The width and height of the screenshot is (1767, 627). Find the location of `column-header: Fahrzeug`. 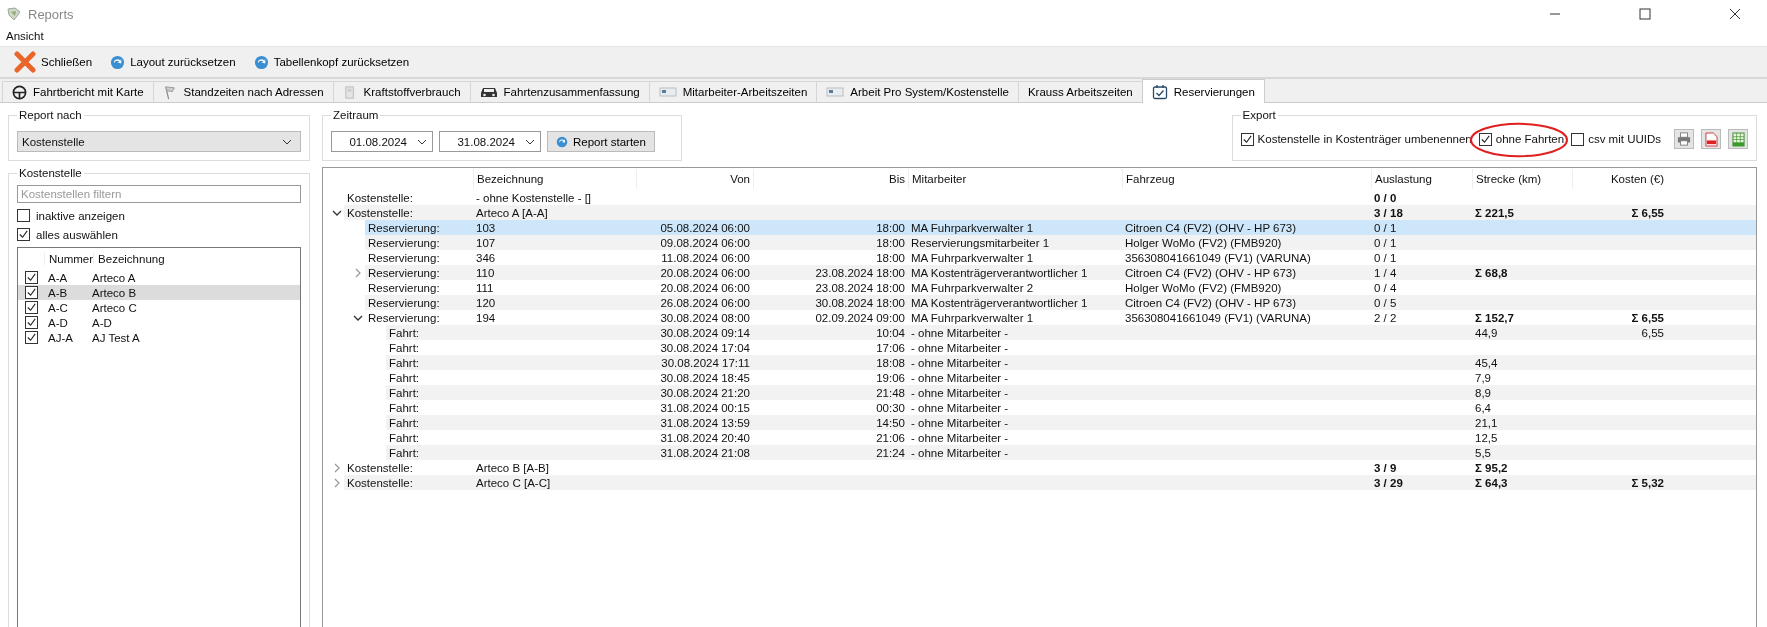

column-header: Fahrzeug is located at coordinates (1246, 179).